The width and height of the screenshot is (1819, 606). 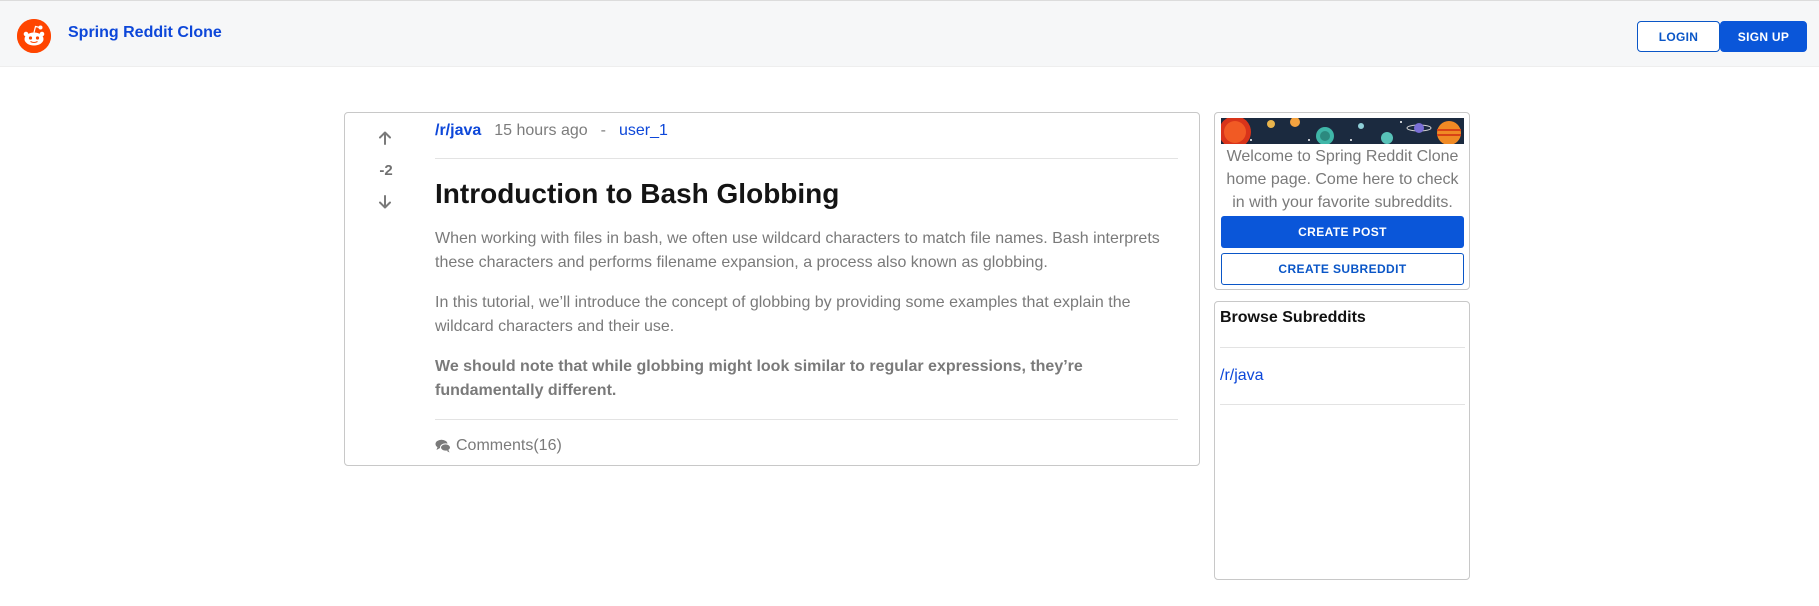 I want to click on vote-count: -2, so click(x=386, y=170).